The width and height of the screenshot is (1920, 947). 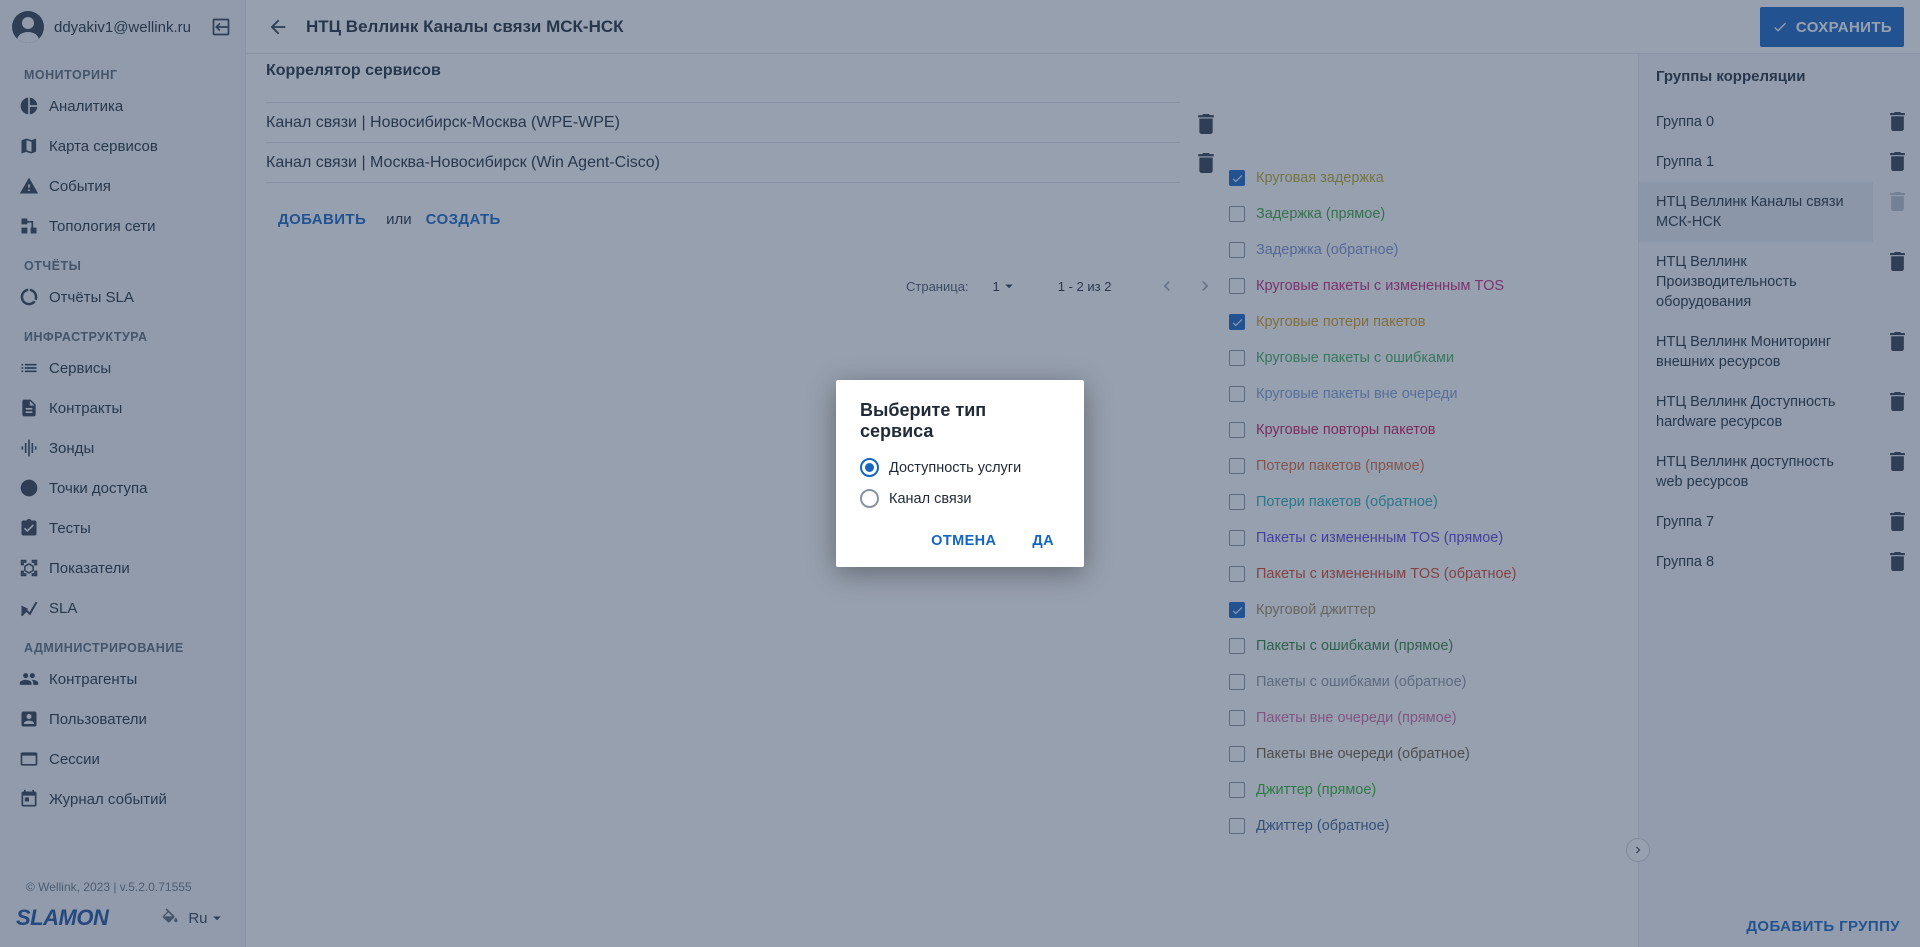 What do you see at coordinates (930, 498) in the screenshot?
I see `radio-label: Канал связи` at bounding box center [930, 498].